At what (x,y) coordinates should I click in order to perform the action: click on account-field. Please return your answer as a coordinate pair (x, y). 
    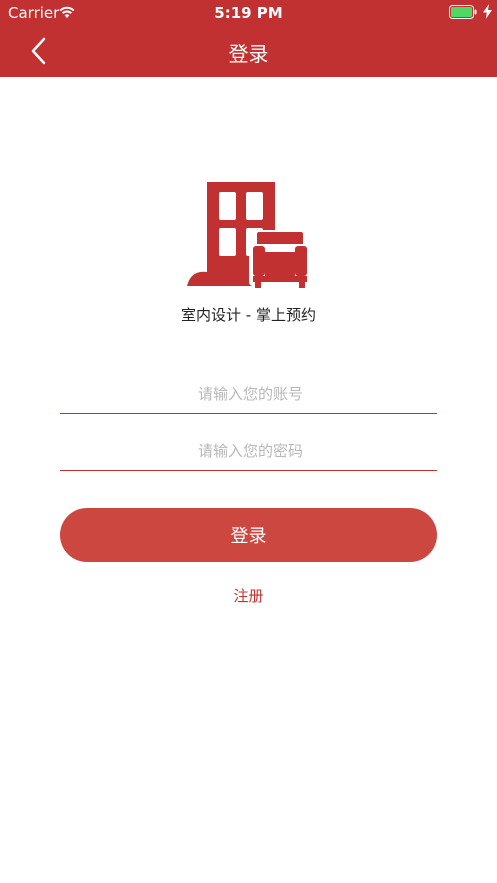
    Looking at the image, I should click on (250, 394).